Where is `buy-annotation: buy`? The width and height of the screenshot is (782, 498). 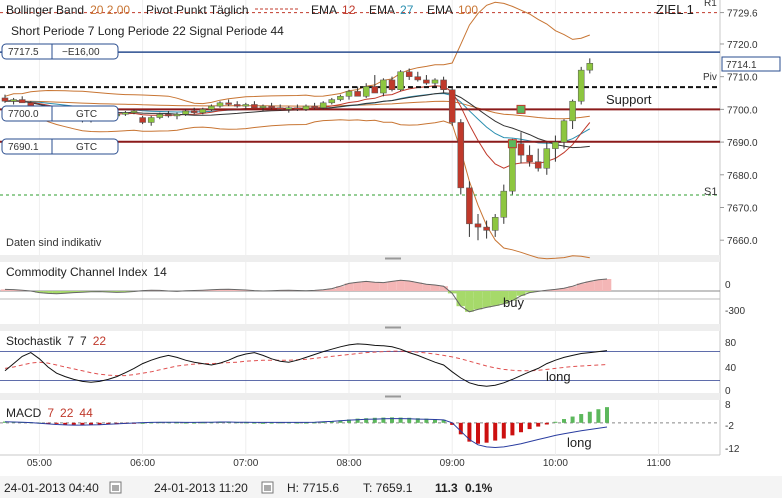
buy-annotation: buy is located at coordinates (513, 302).